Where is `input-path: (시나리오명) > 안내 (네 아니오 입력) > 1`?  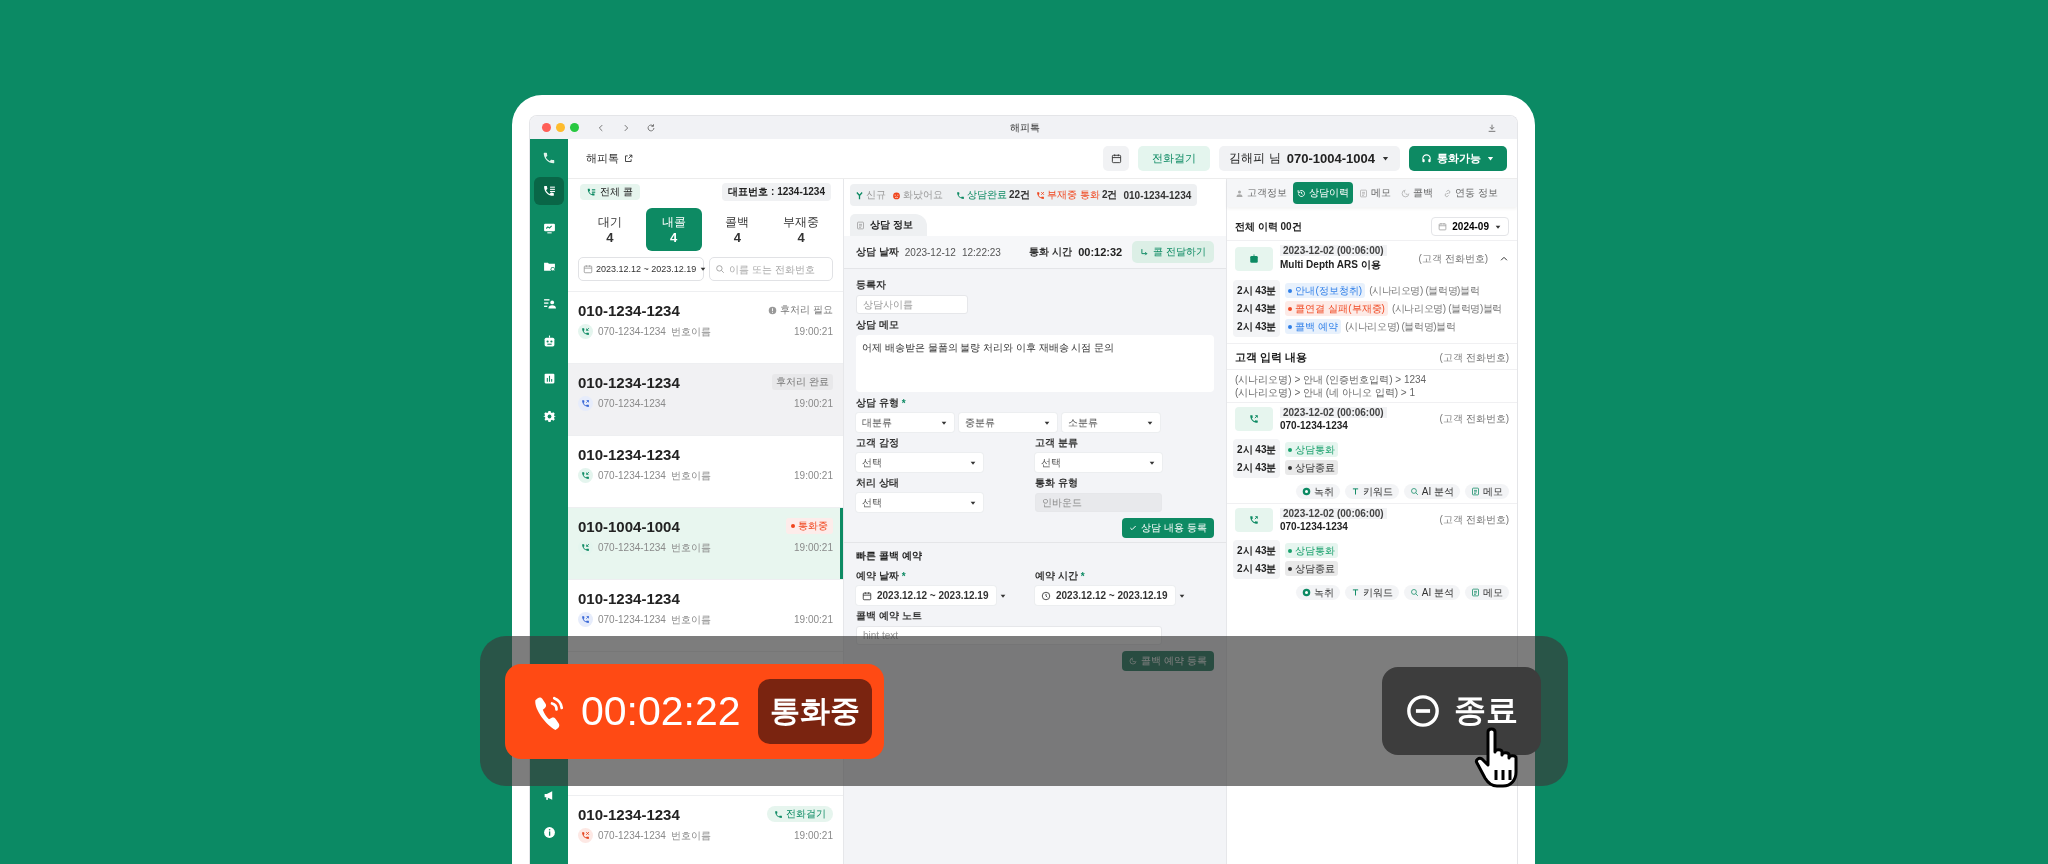
input-path: (시나리오명) > 안내 (네 아니오 입력) > 1 is located at coordinates (1325, 392).